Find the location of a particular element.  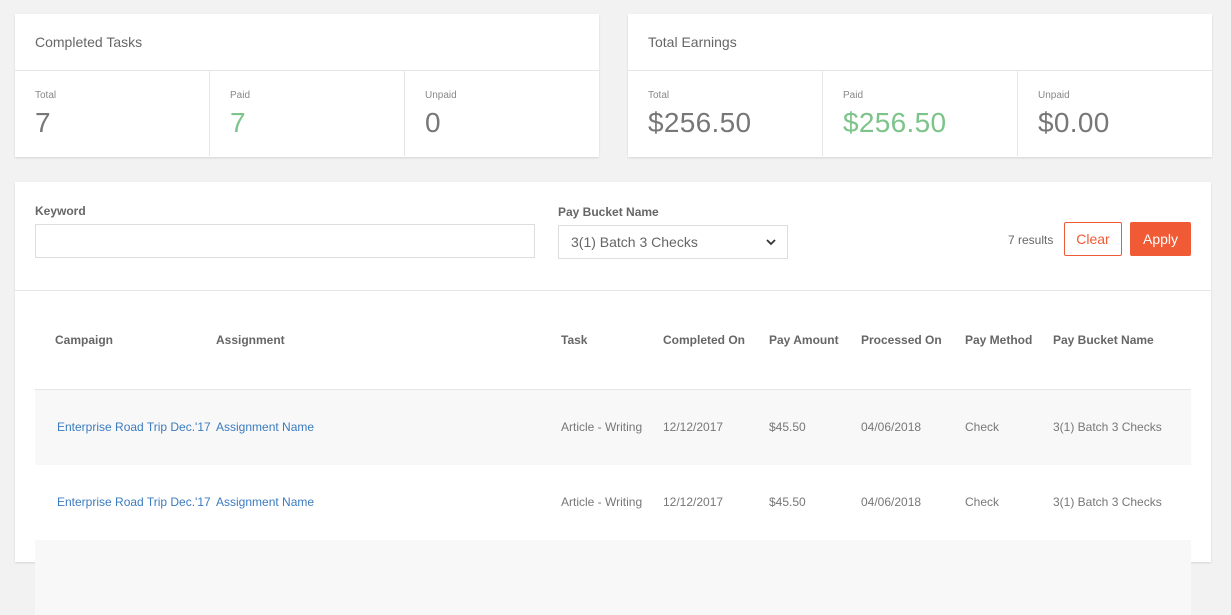

stat-unpaid-tasks: Unpaid 0 is located at coordinates (502, 113).